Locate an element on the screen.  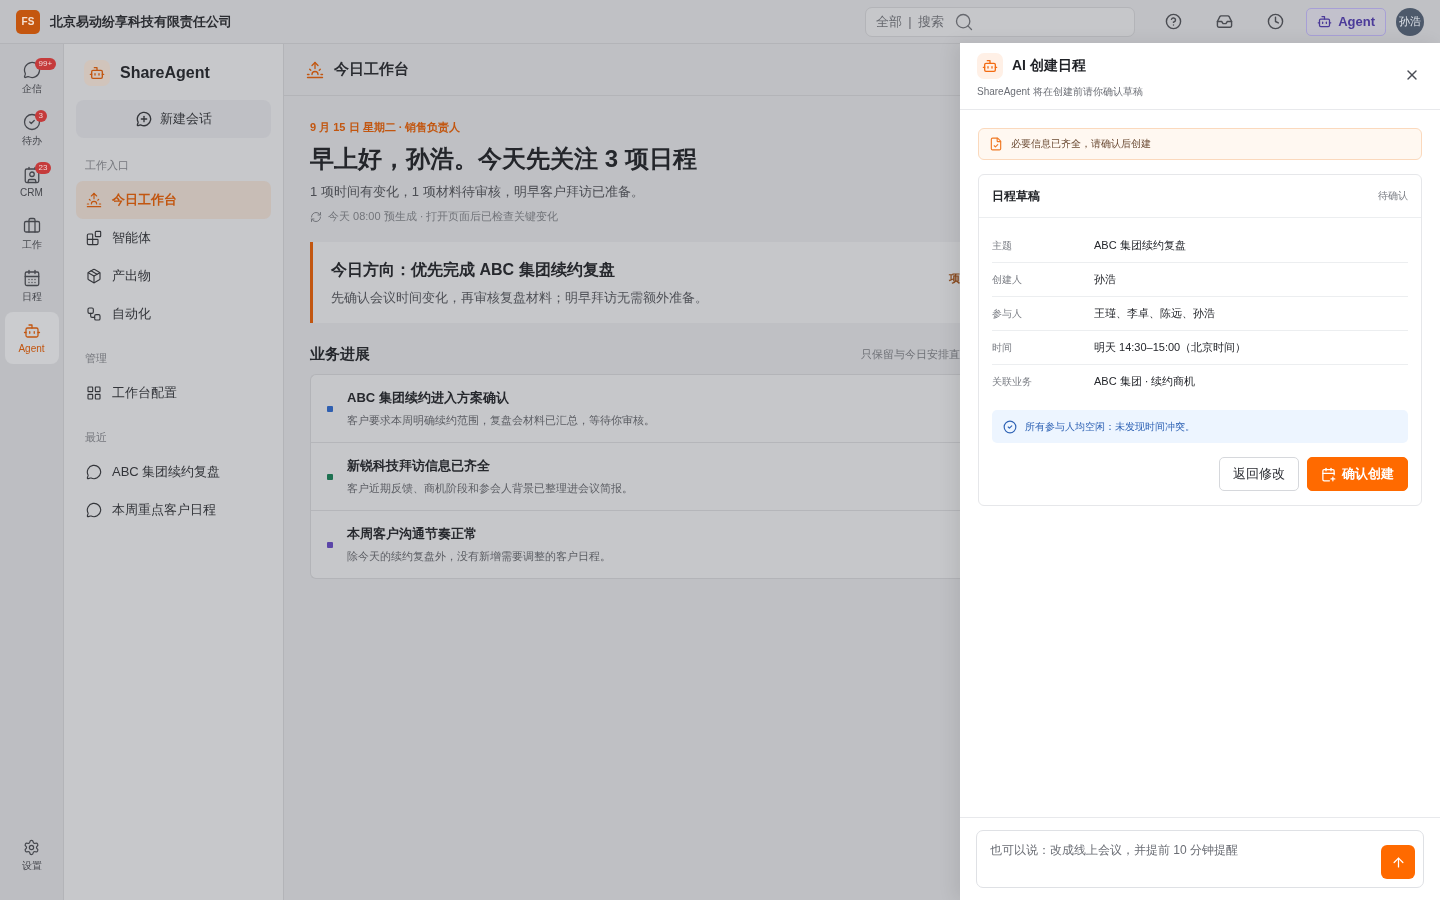
refresh-icon is located at coordinates (316, 216).